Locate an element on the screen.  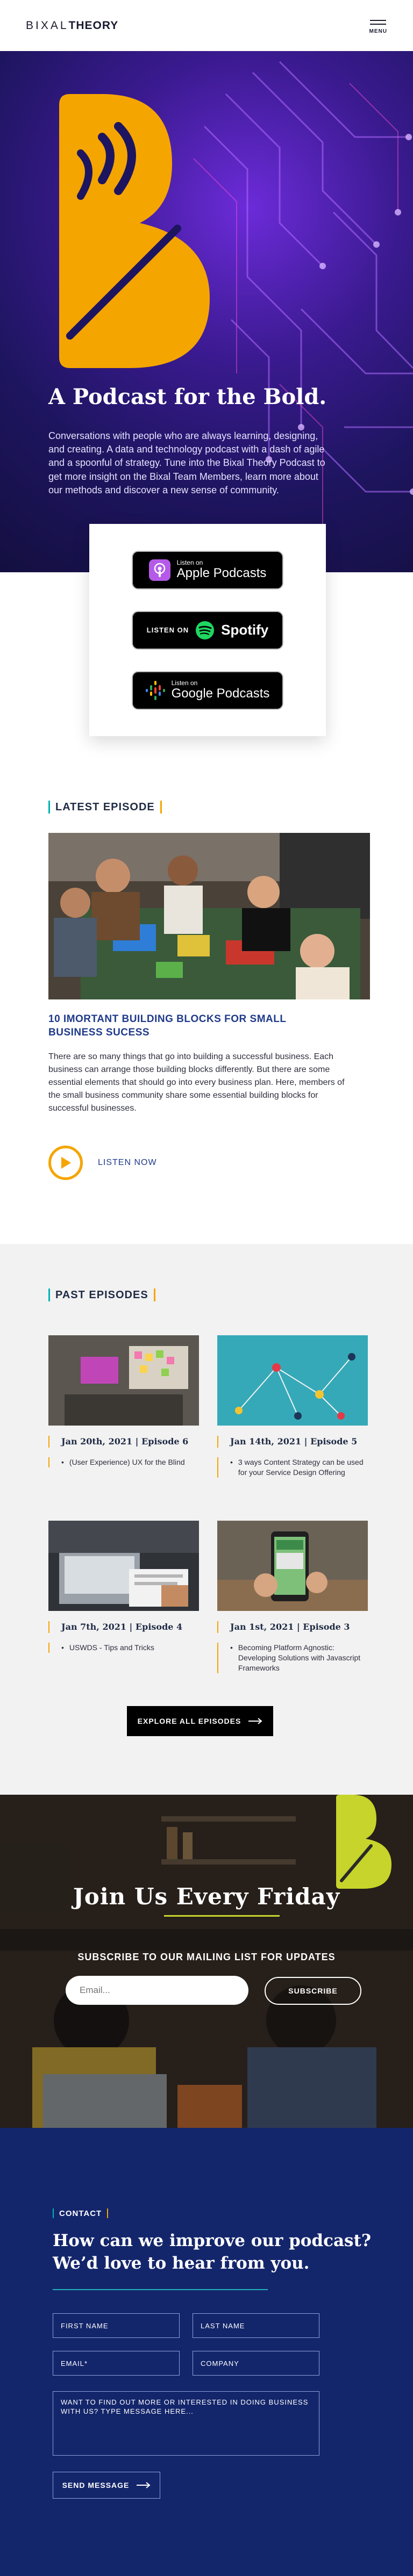
logo-light: BIXAL is located at coordinates (47, 25).